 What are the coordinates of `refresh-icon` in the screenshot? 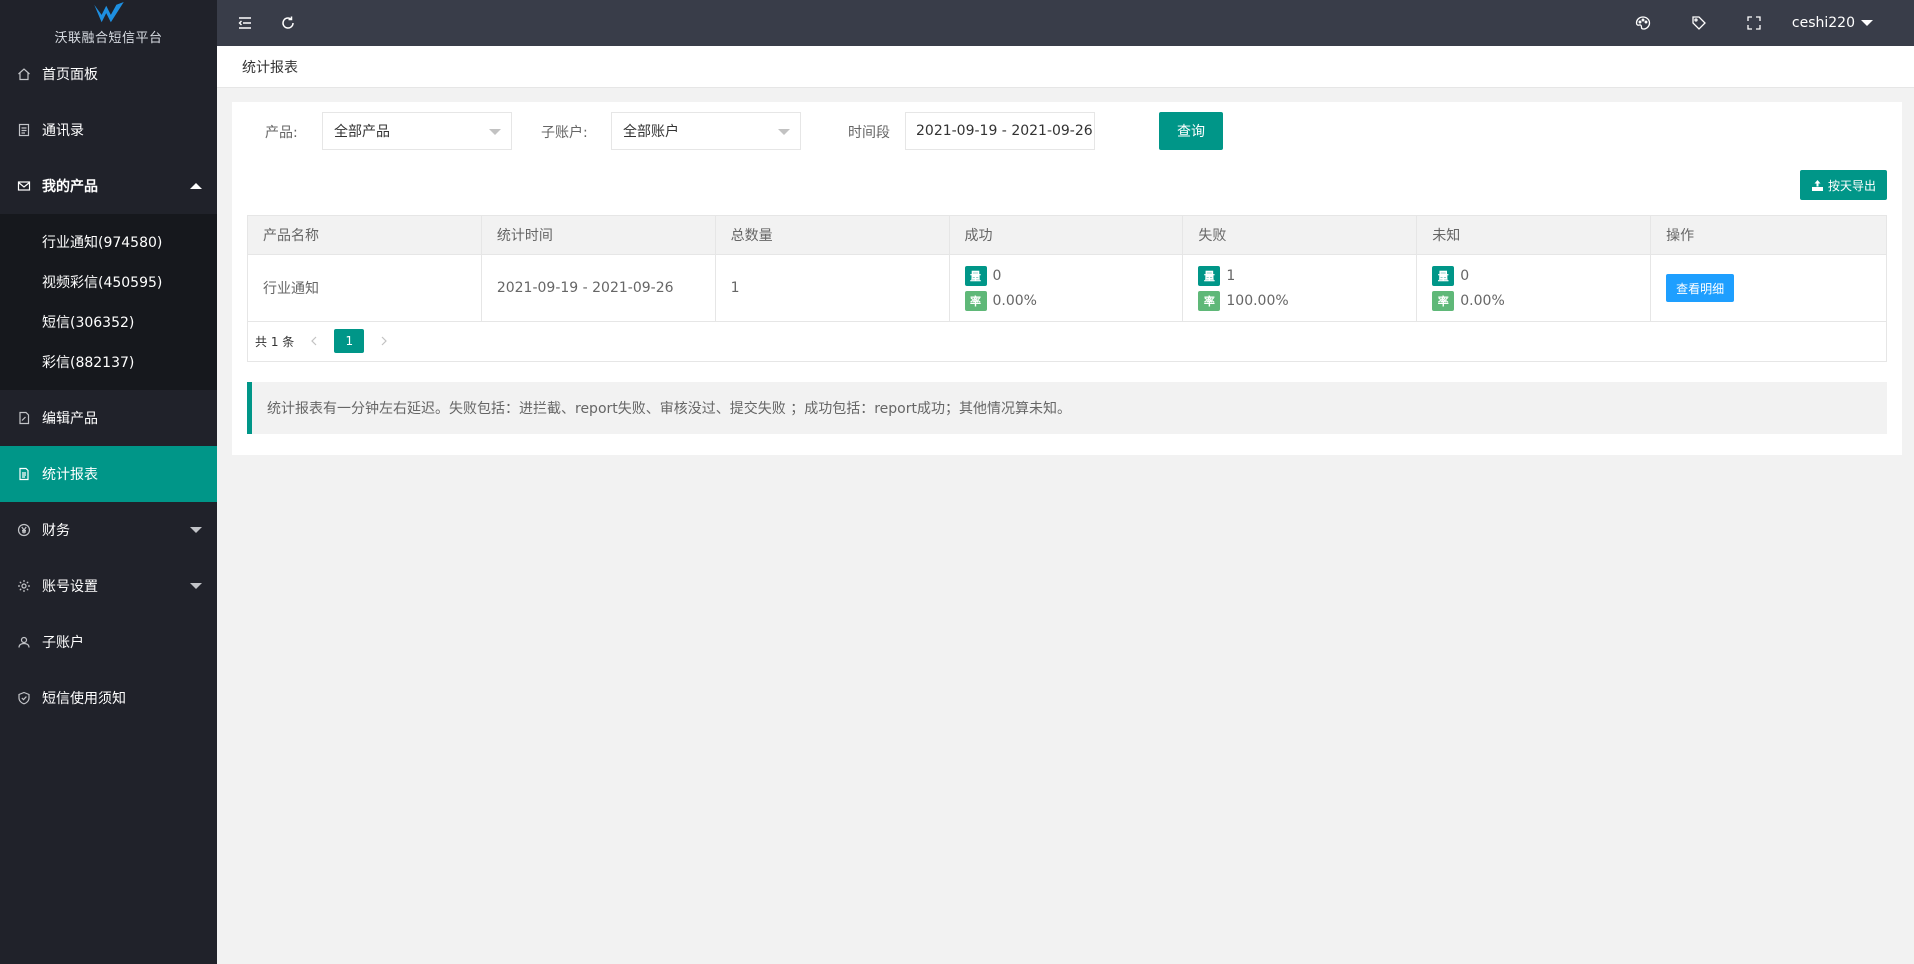 It's located at (288, 22).